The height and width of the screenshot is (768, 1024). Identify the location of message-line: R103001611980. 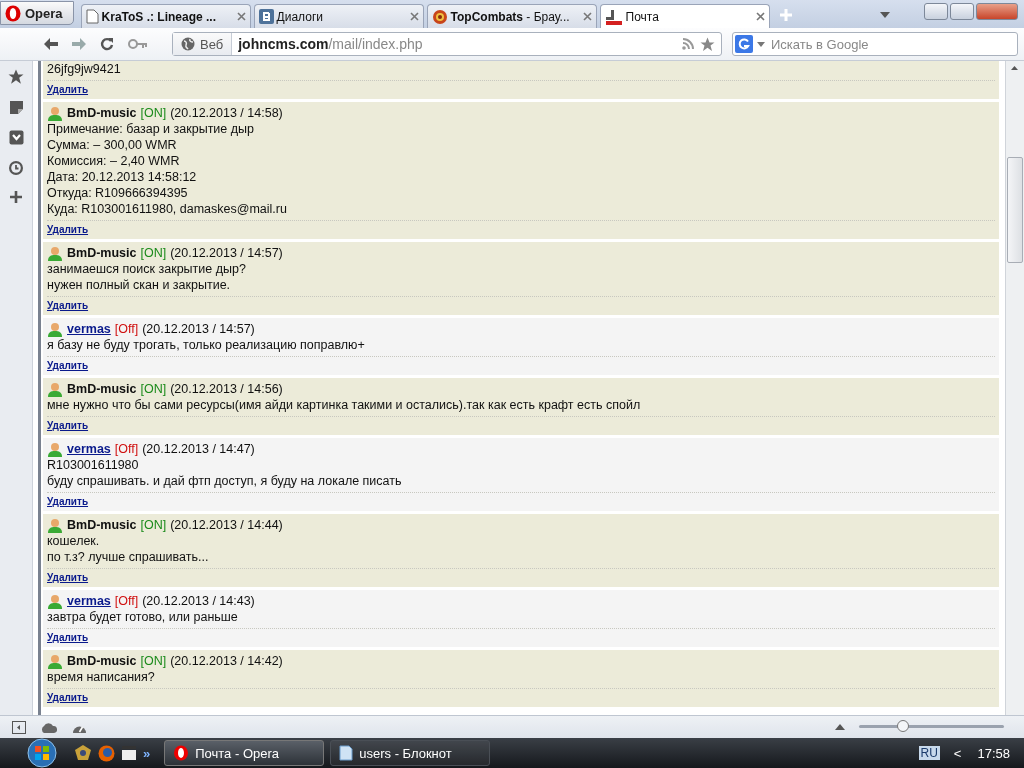
(93, 465).